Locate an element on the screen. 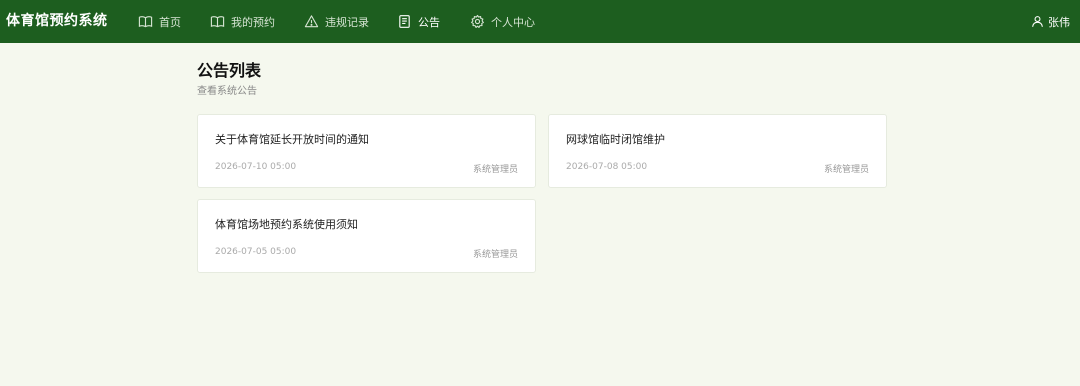 Image resolution: width=1080 pixels, height=386 pixels. nav-item-announcements: 公告 is located at coordinates (418, 21).